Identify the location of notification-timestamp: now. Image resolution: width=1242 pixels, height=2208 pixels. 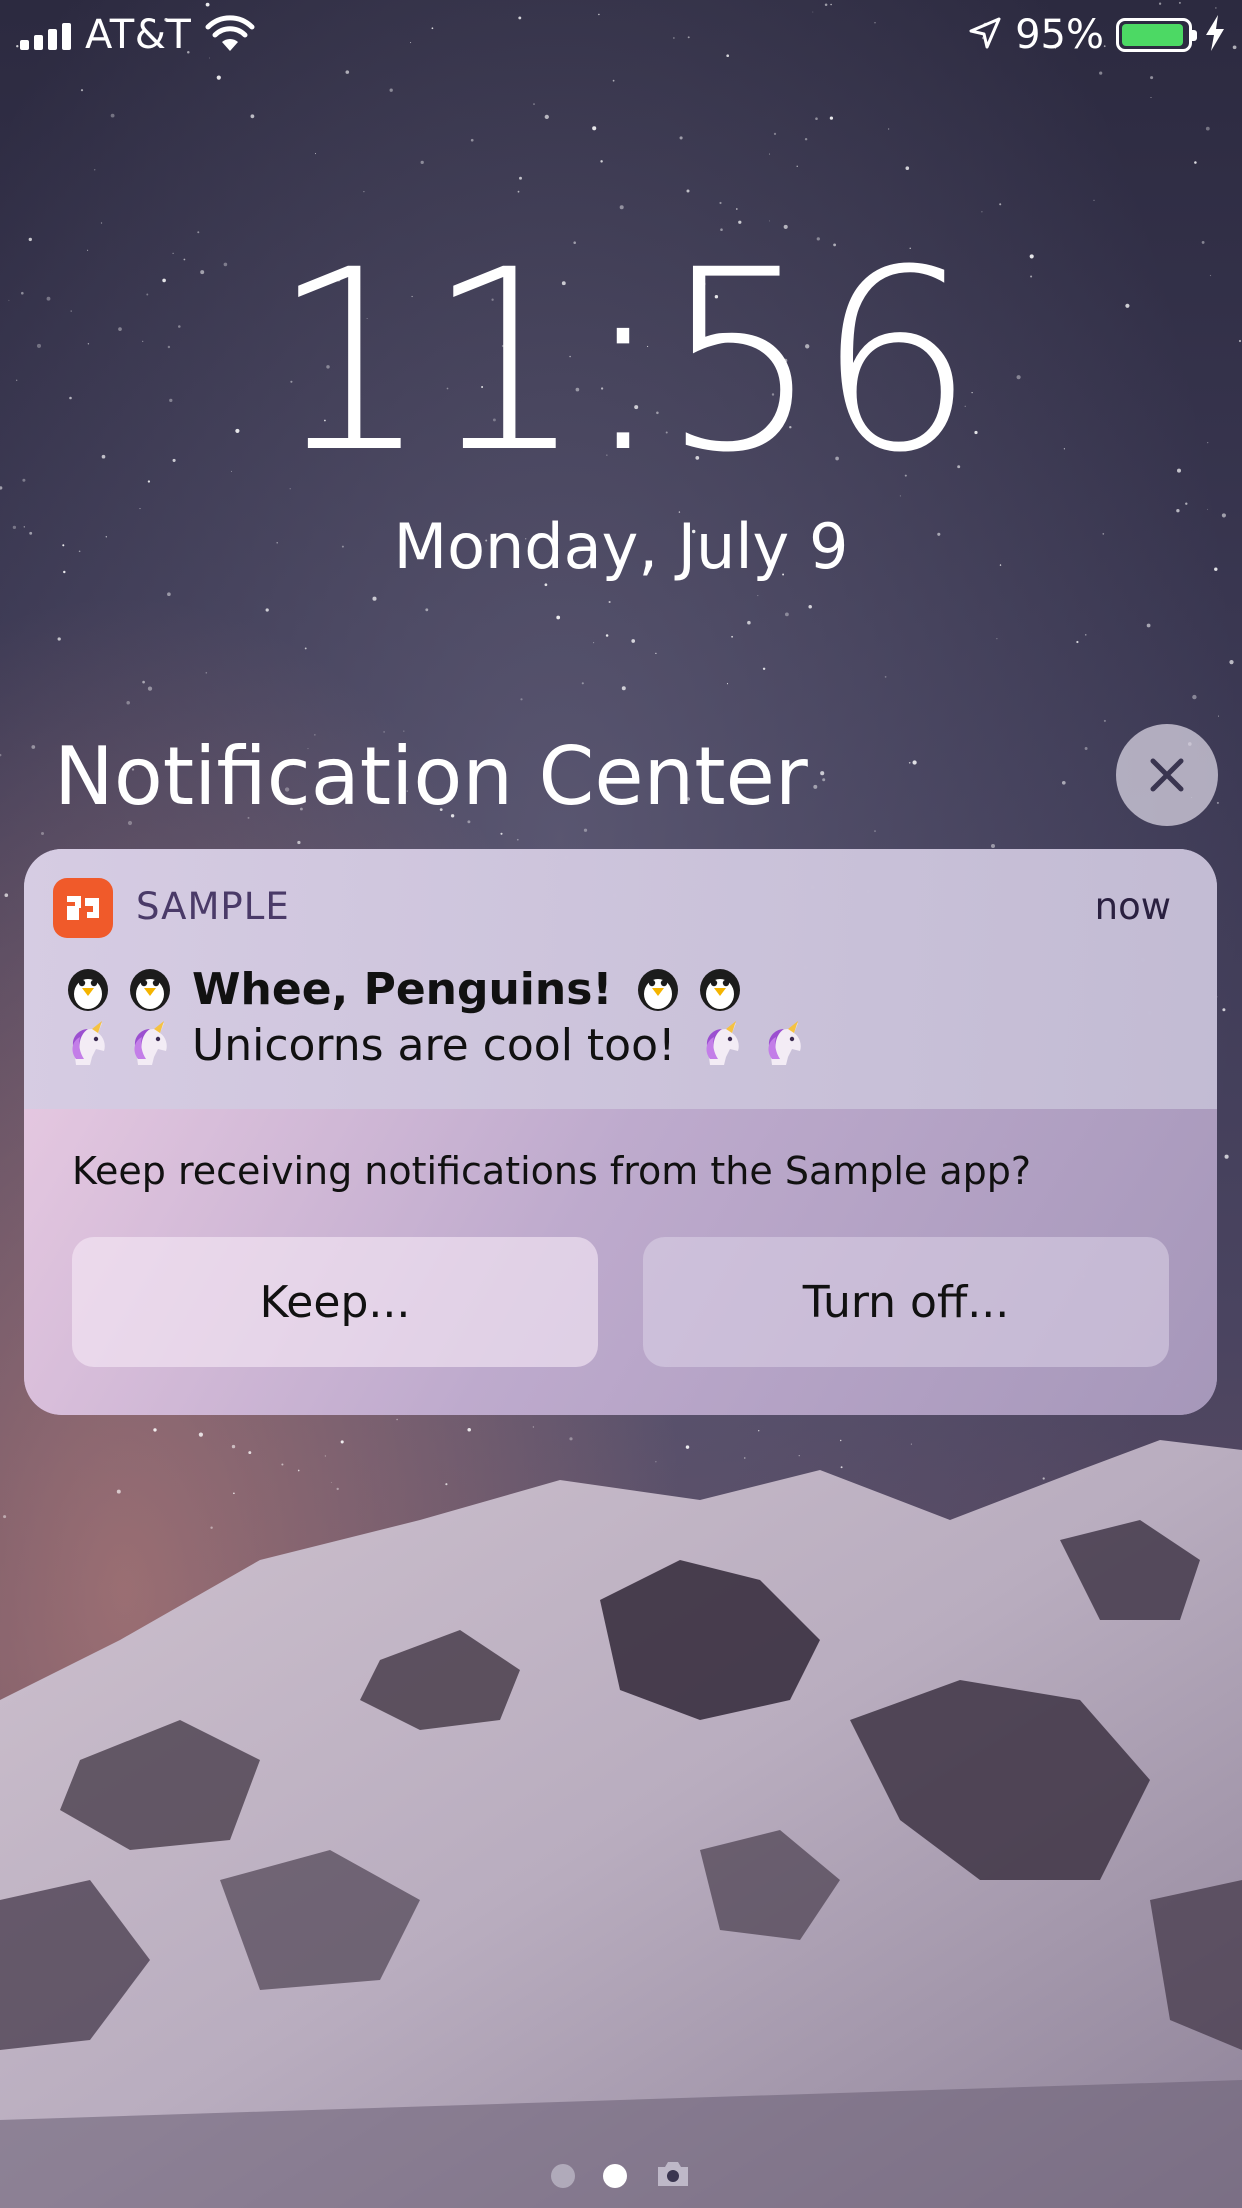
(1132, 906).